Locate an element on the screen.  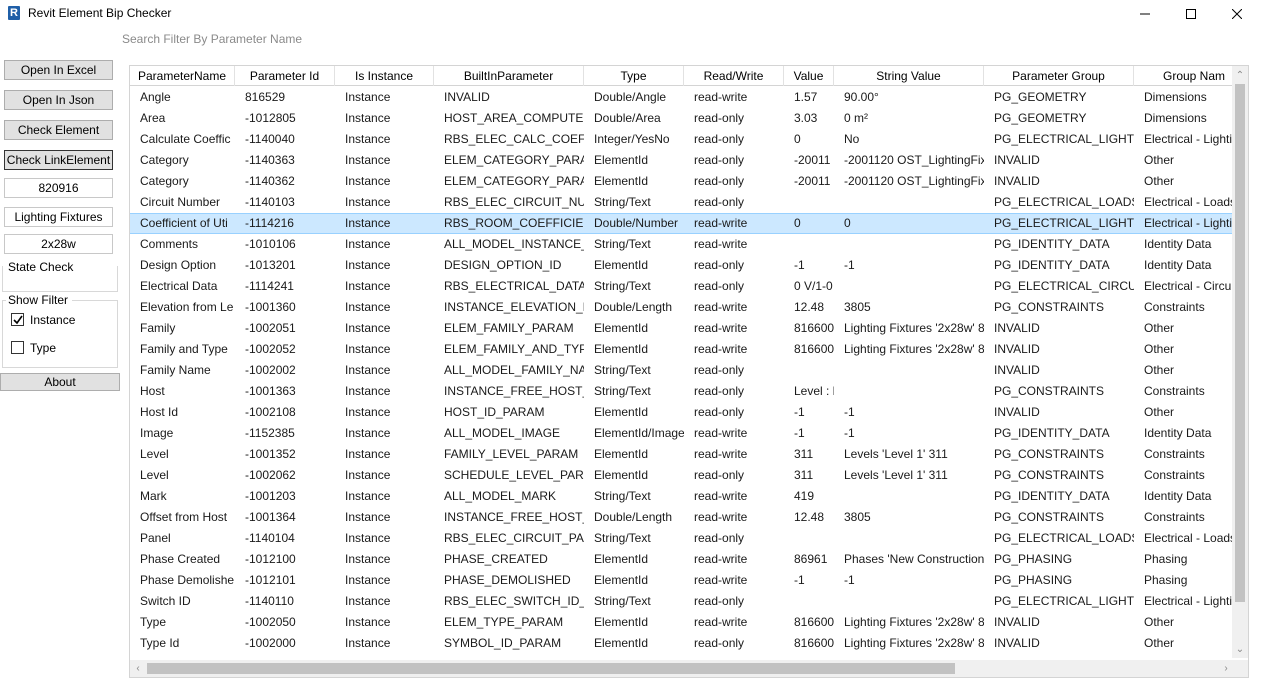
instance-checkbox is located at coordinates (17, 319).